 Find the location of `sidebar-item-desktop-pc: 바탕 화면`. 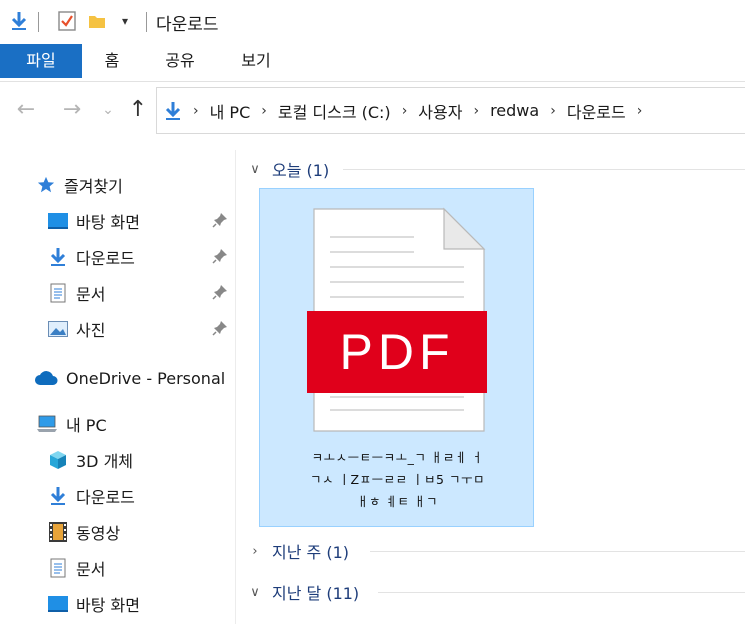

sidebar-item-desktop-pc: 바탕 화면 is located at coordinates (94, 604).